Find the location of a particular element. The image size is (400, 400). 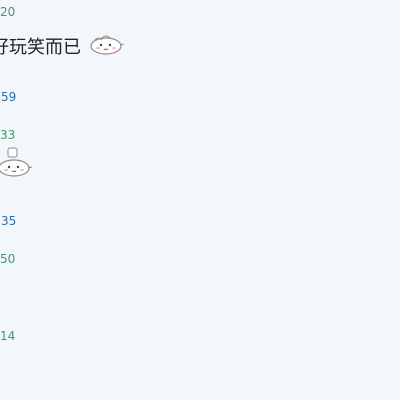

blob-emoticon is located at coordinates (107, 46).